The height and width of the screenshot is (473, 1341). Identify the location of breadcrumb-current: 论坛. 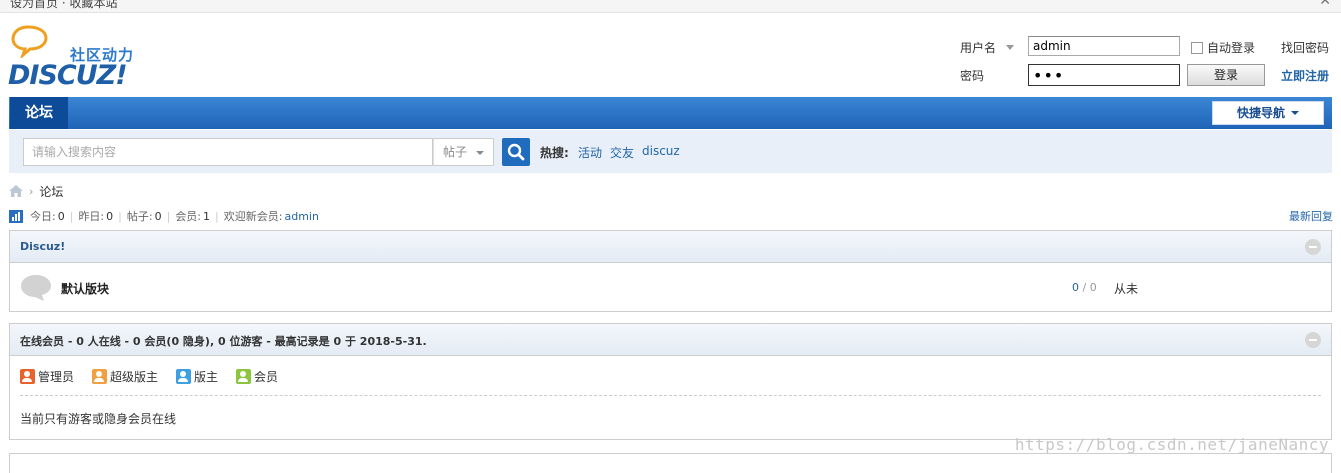
(51, 191).